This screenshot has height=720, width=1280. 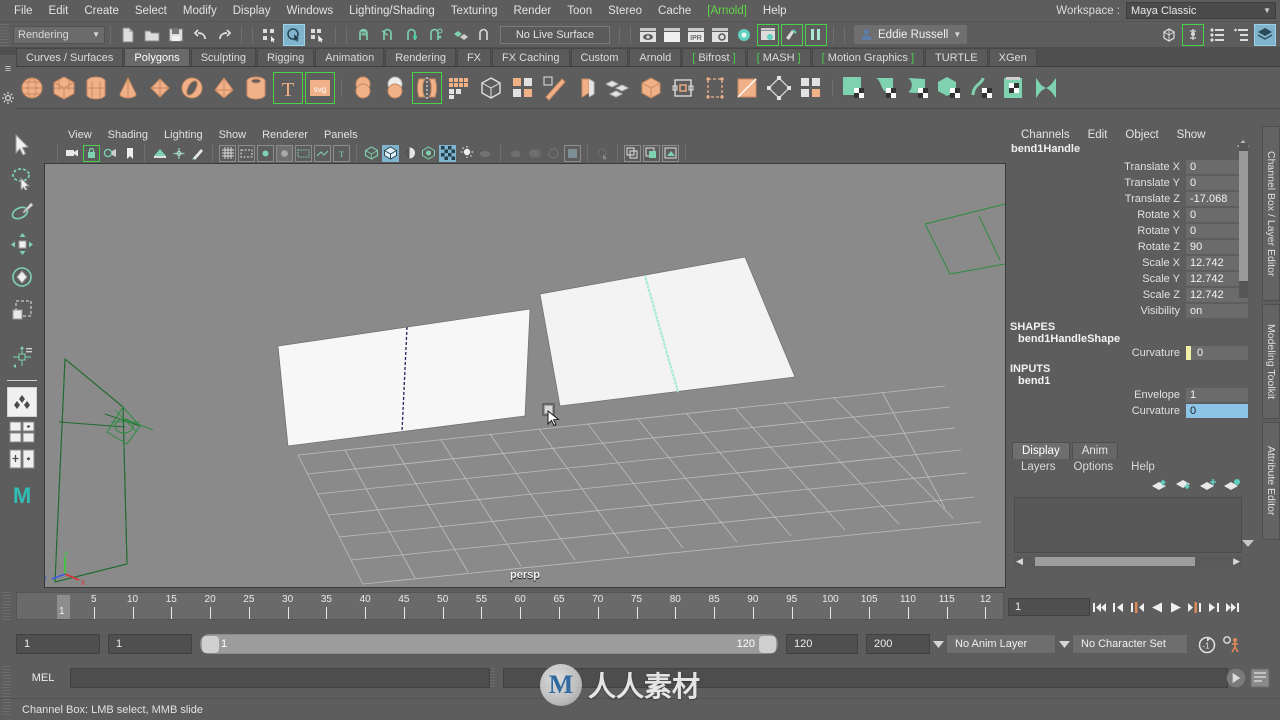 I want to click on animation-preferences-icon, so click(x=1231, y=644).